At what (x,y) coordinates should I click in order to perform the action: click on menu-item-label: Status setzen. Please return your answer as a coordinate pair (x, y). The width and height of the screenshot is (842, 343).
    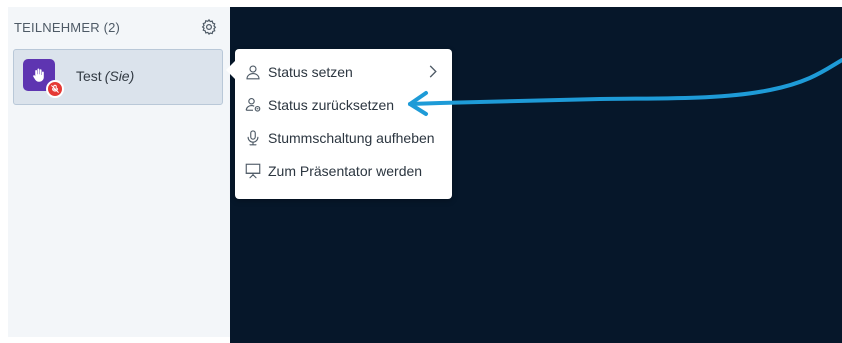
    Looking at the image, I should click on (310, 71).